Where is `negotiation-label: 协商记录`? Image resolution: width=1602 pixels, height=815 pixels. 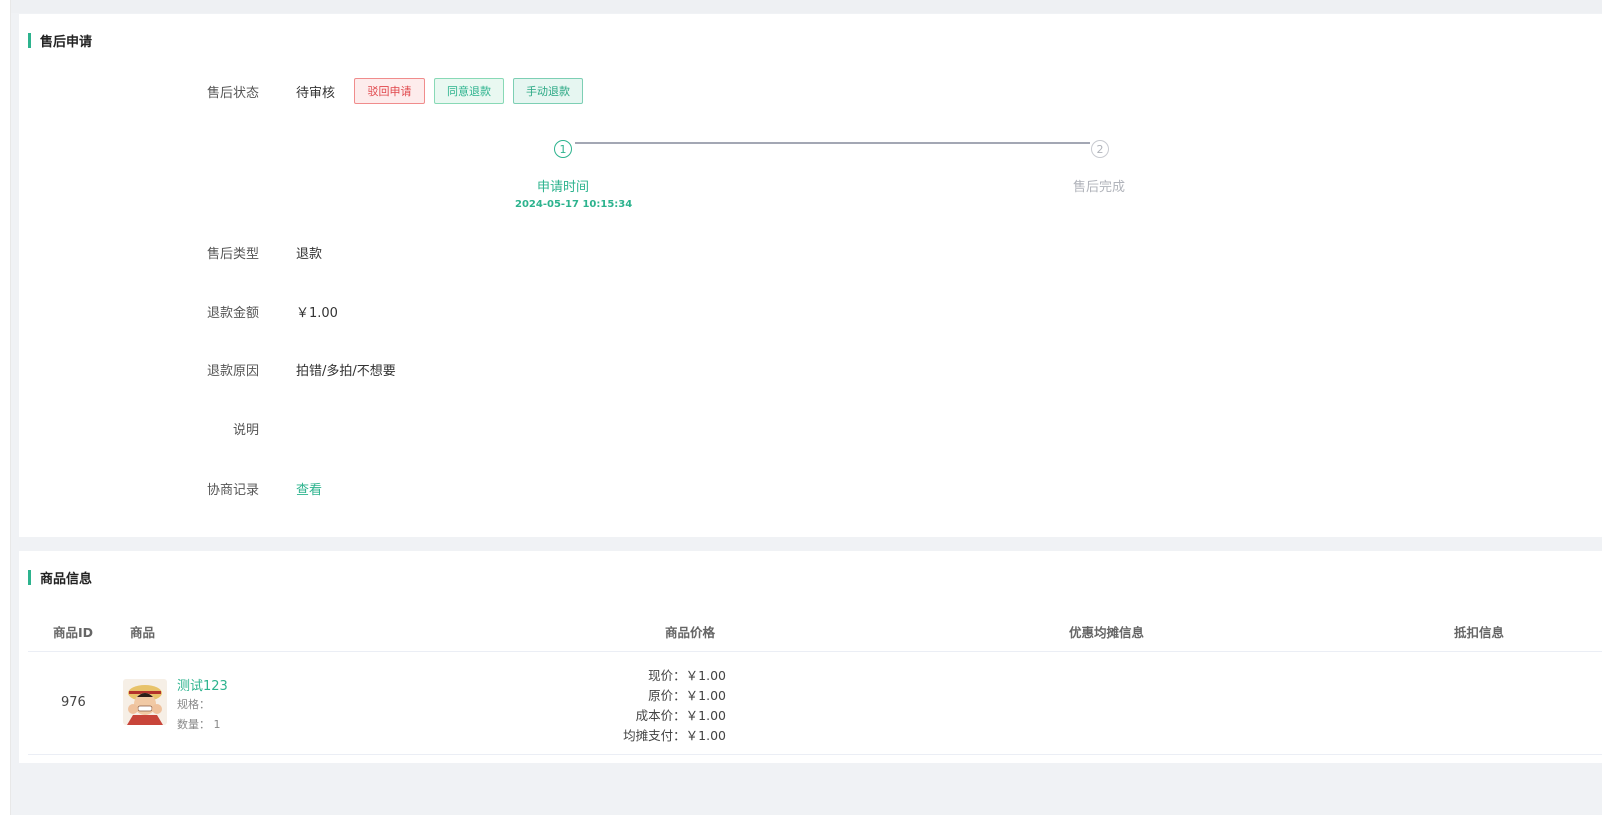
negotiation-label: 协商记录 is located at coordinates (232, 490).